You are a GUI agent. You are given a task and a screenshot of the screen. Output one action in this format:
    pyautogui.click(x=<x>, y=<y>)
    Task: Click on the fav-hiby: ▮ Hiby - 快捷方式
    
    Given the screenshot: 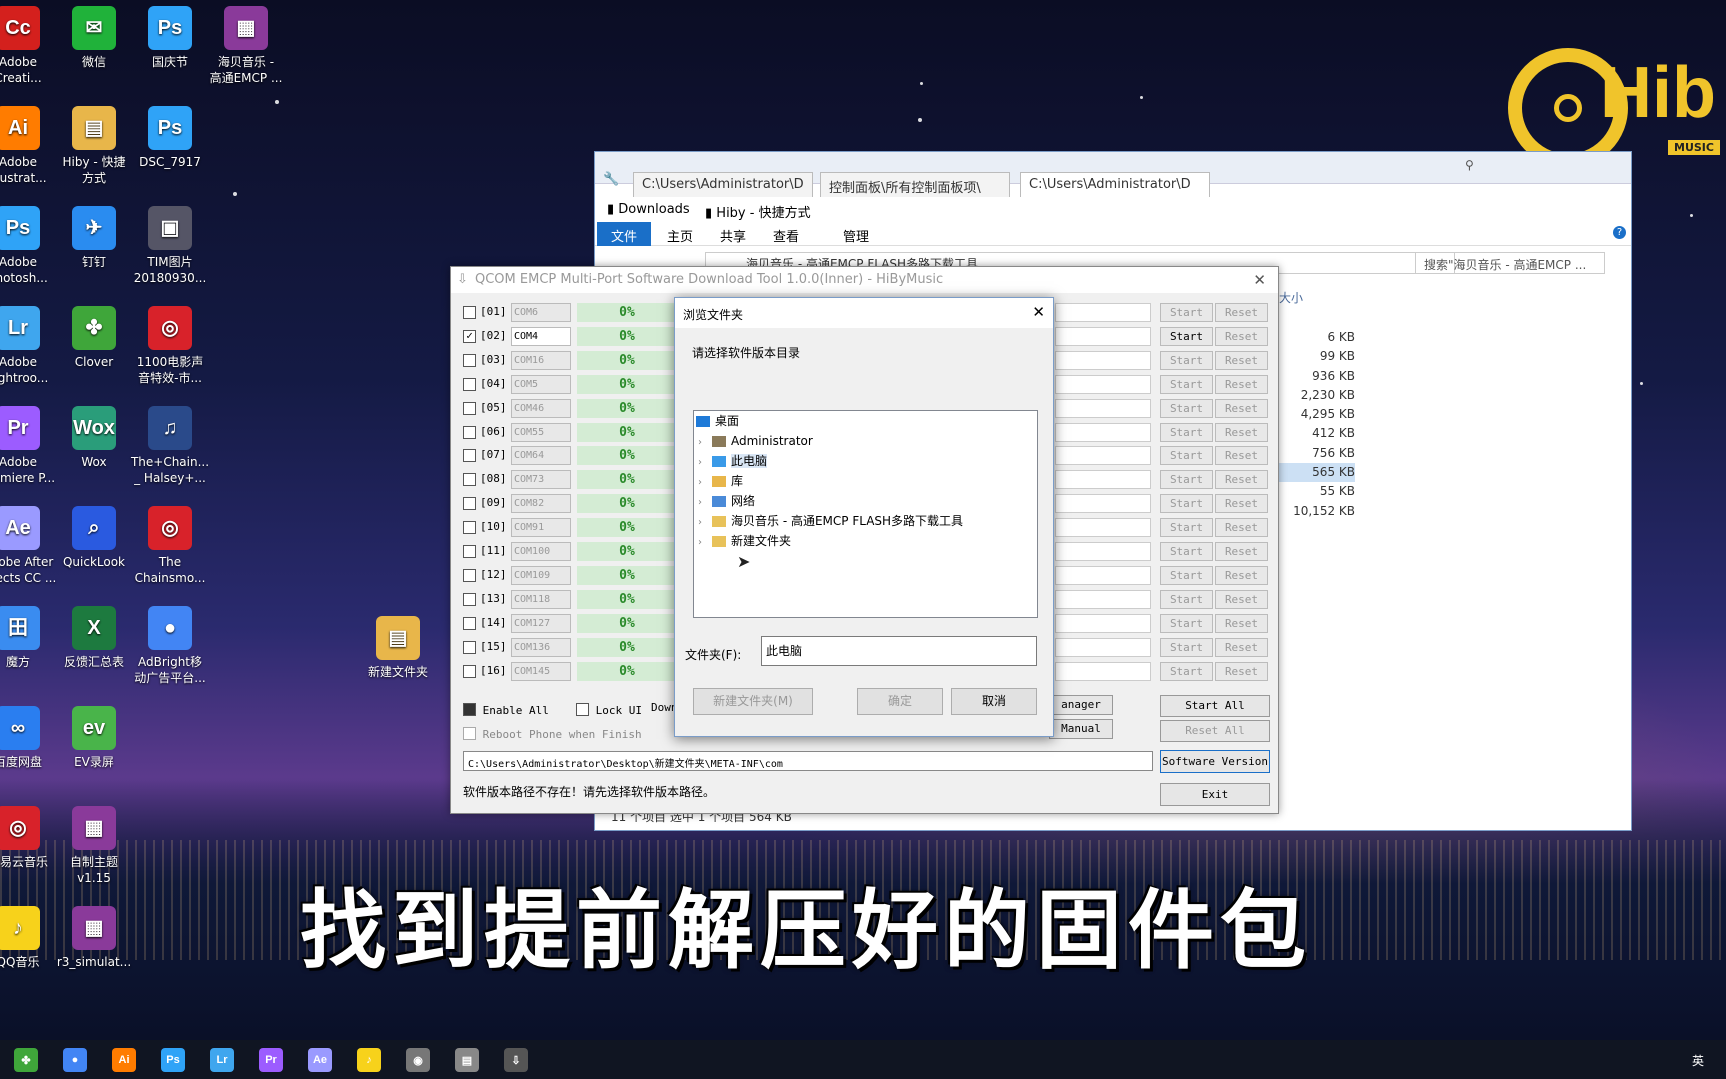 What is the action you would take?
    pyautogui.click(x=758, y=211)
    